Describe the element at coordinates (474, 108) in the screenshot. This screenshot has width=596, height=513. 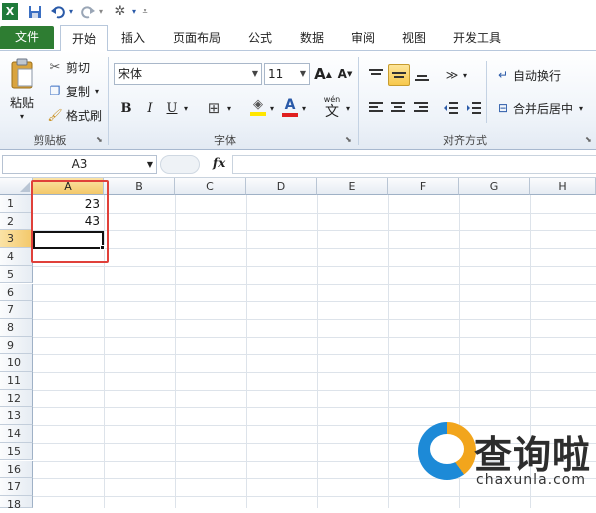
I see `increase-indent-icon` at that location.